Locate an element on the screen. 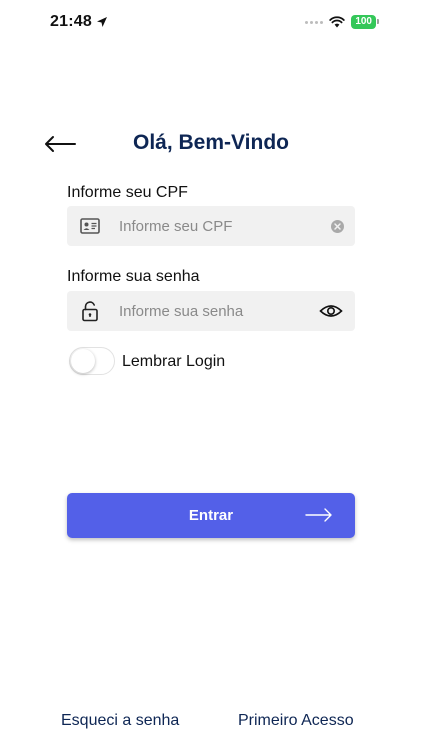  forgot-password-link: Esqueci a senha is located at coordinates (120, 721).